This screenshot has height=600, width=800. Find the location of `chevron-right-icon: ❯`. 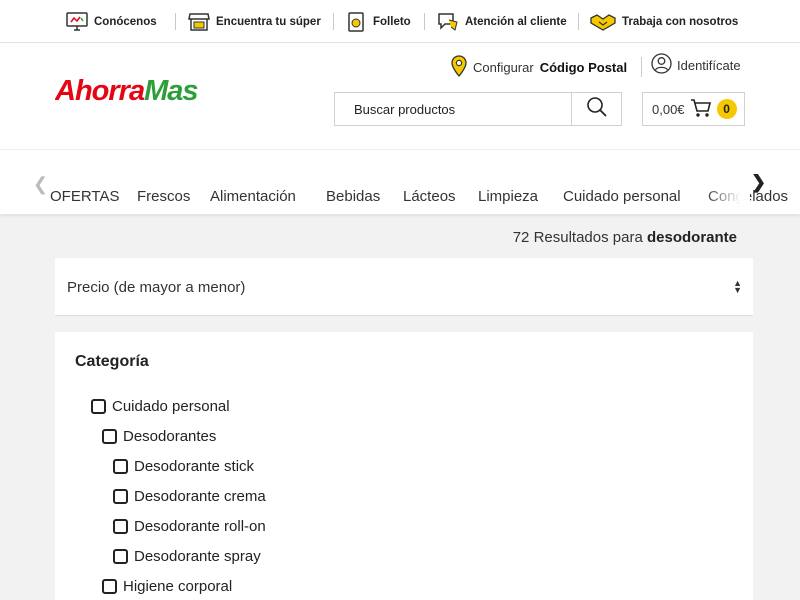

chevron-right-icon: ❯ is located at coordinates (758, 182).